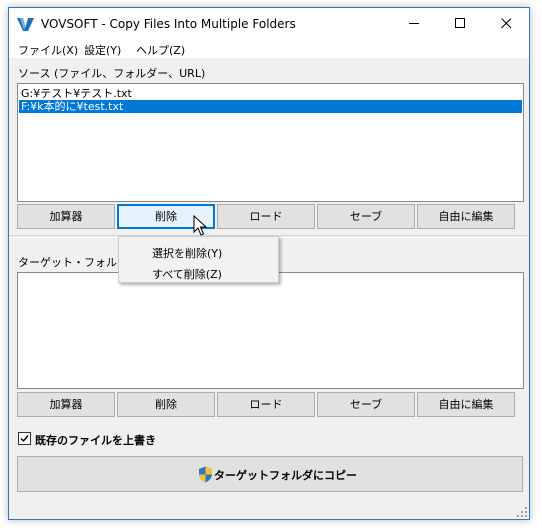  I want to click on close-button, so click(506, 23).